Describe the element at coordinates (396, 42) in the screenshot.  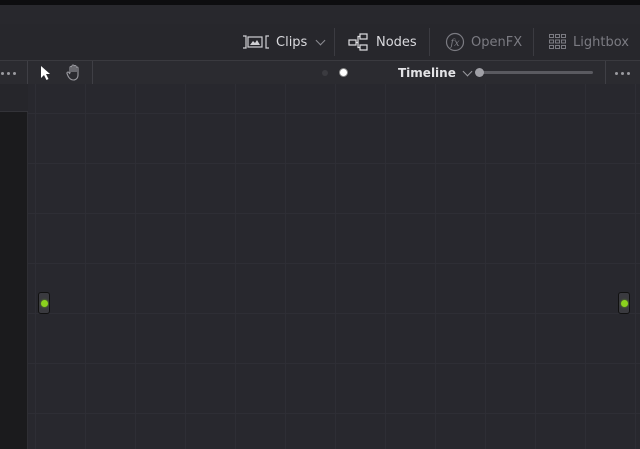
I see `nodes-label: Nodes` at that location.